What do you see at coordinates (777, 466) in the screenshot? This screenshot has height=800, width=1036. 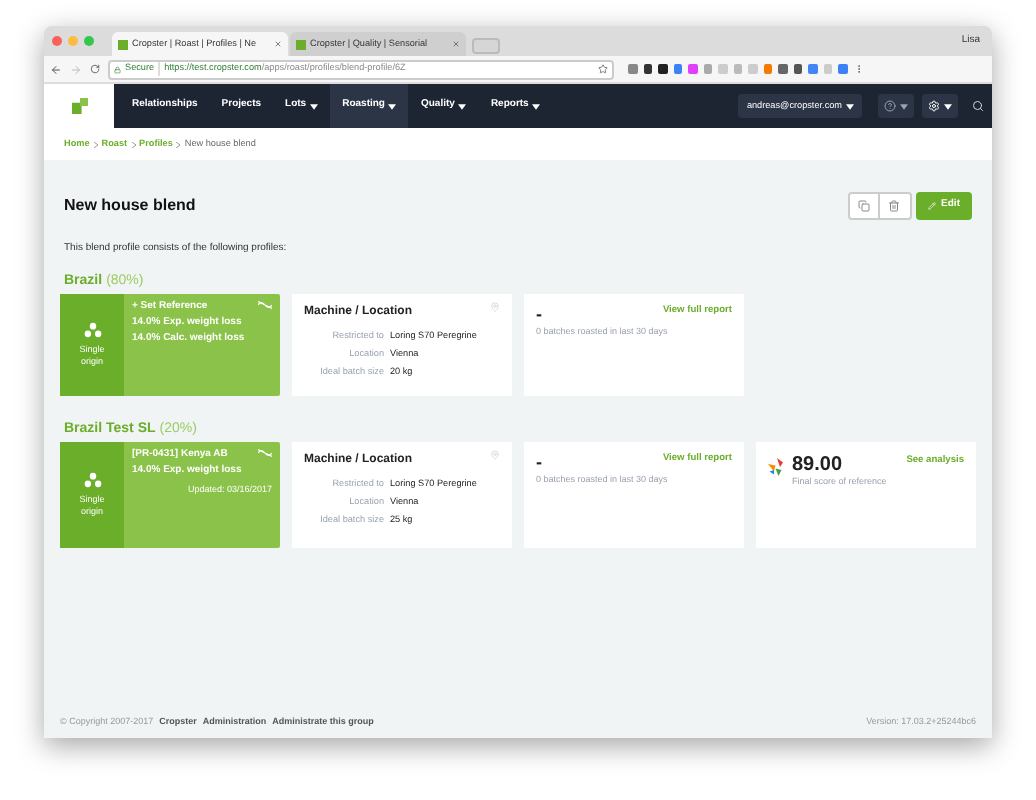 I see `colored-shape-icon` at bounding box center [777, 466].